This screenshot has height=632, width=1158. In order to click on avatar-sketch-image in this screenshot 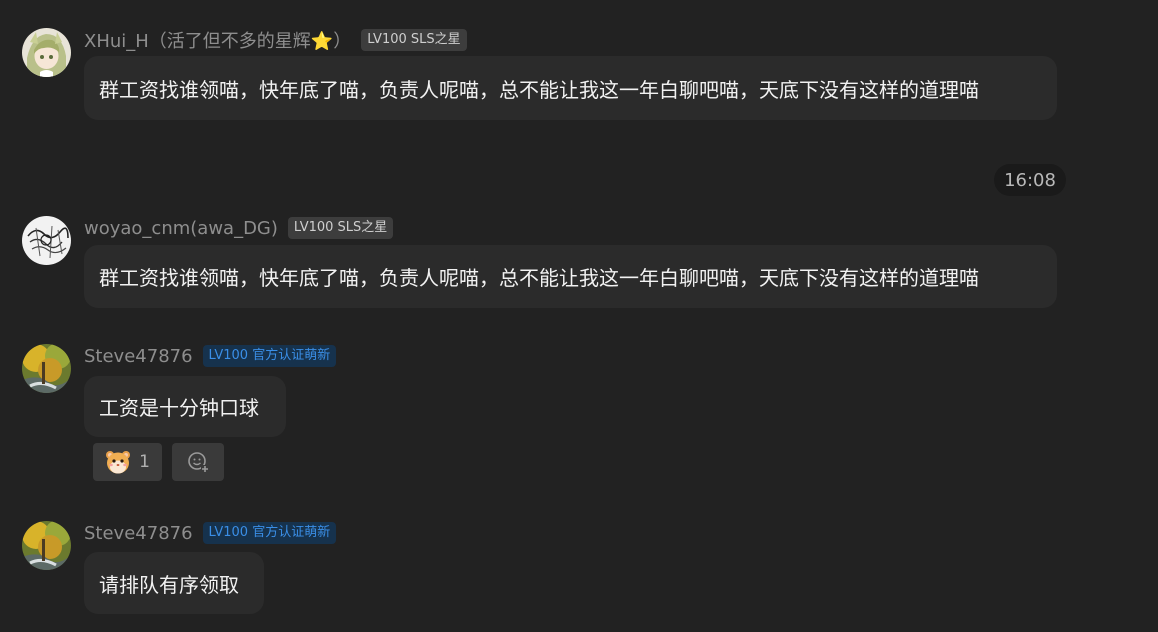, I will do `click(46, 240)`.